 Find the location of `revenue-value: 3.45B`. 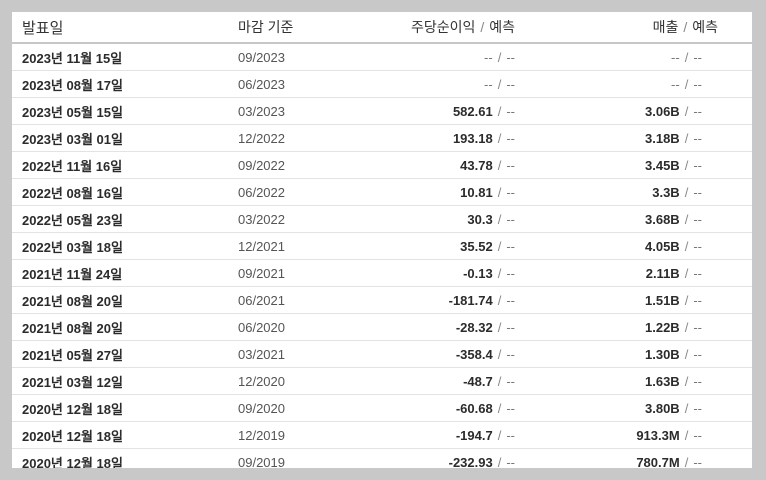

revenue-value: 3.45B is located at coordinates (662, 165).